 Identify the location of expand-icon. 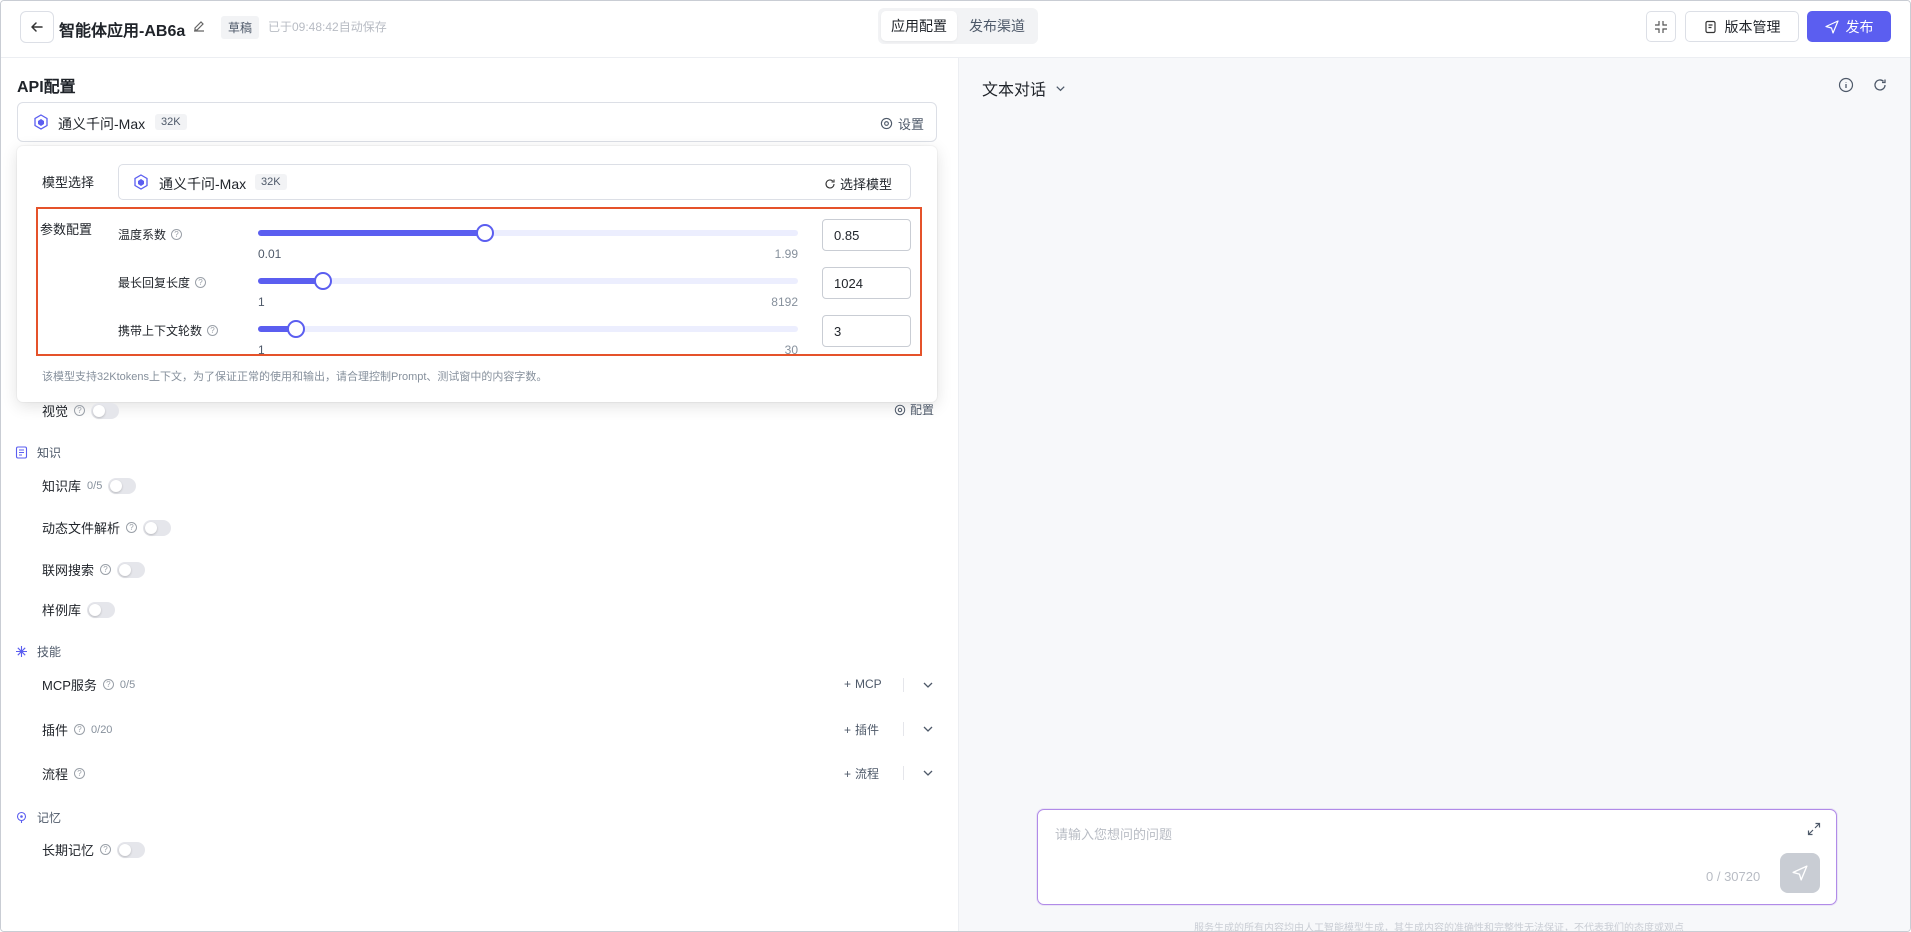
(1814, 829).